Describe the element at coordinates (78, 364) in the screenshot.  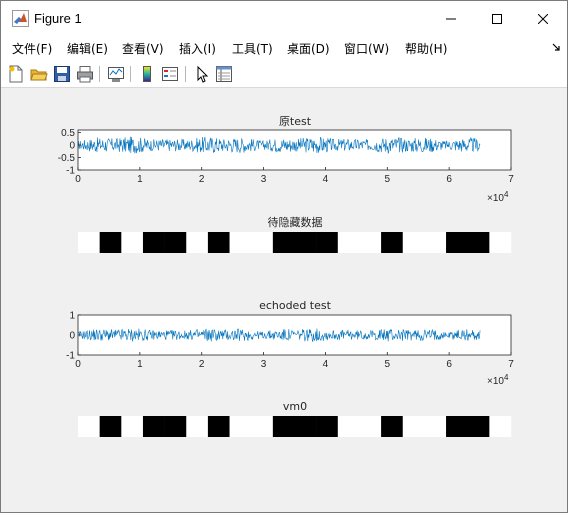
I see `x-tick-label: 0` at that location.